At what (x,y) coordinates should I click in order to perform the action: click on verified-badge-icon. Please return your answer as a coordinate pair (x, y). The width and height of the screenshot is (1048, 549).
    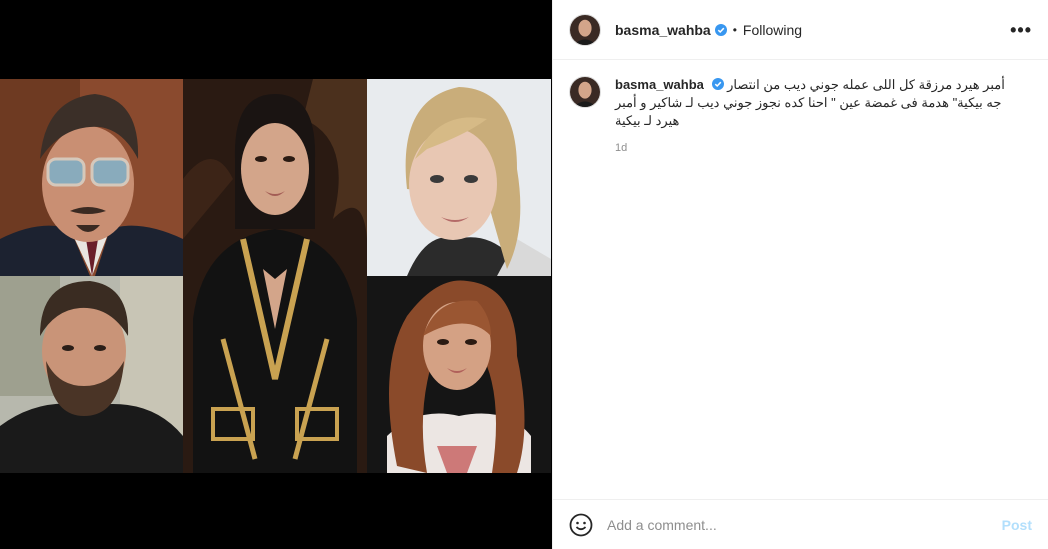
    Looking at the image, I should click on (720, 29).